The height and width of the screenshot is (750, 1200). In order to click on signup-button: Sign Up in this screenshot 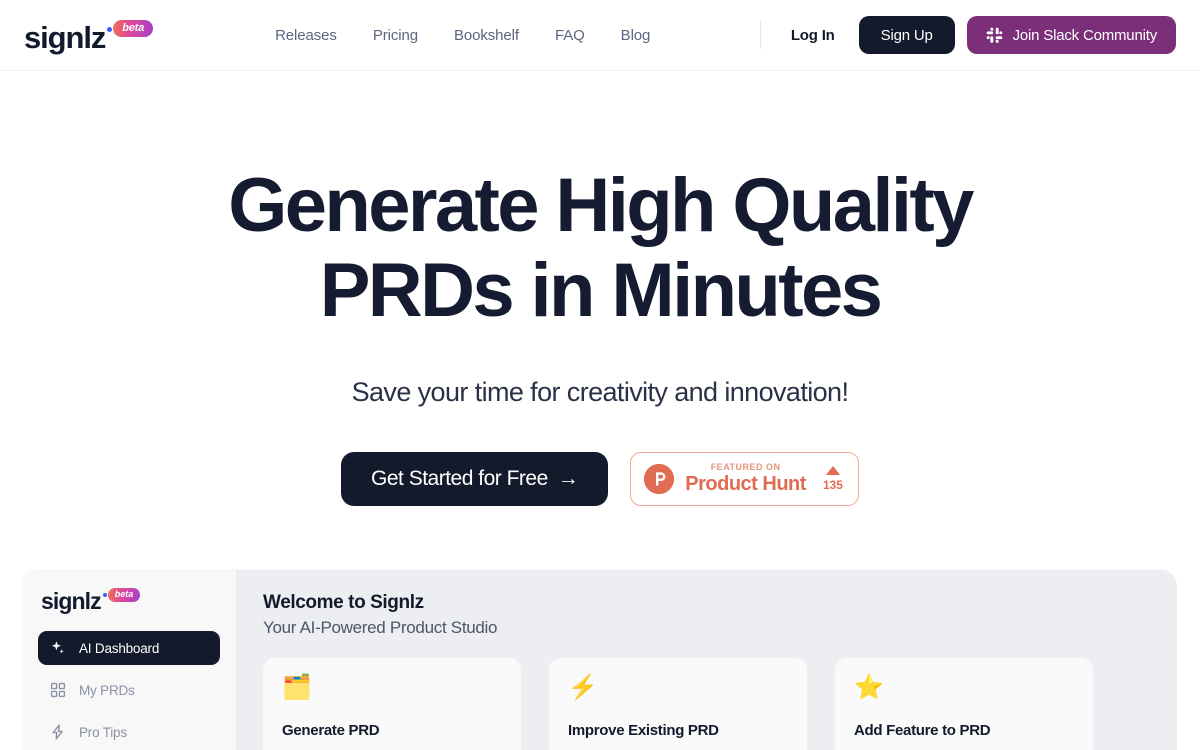, I will do `click(906, 35)`.